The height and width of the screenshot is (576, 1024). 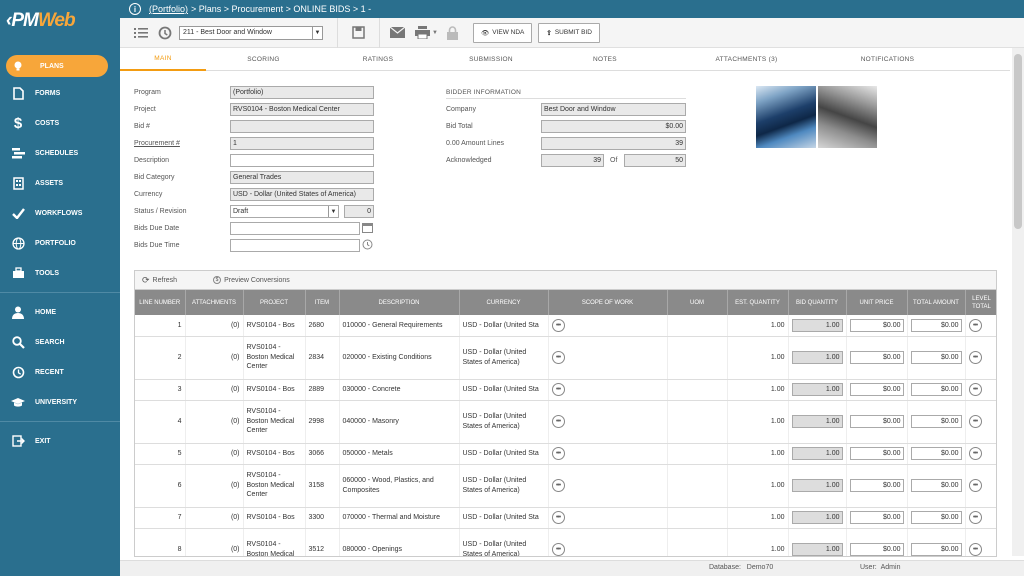 I want to click on company-field: Best Door and Window, so click(x=613, y=109).